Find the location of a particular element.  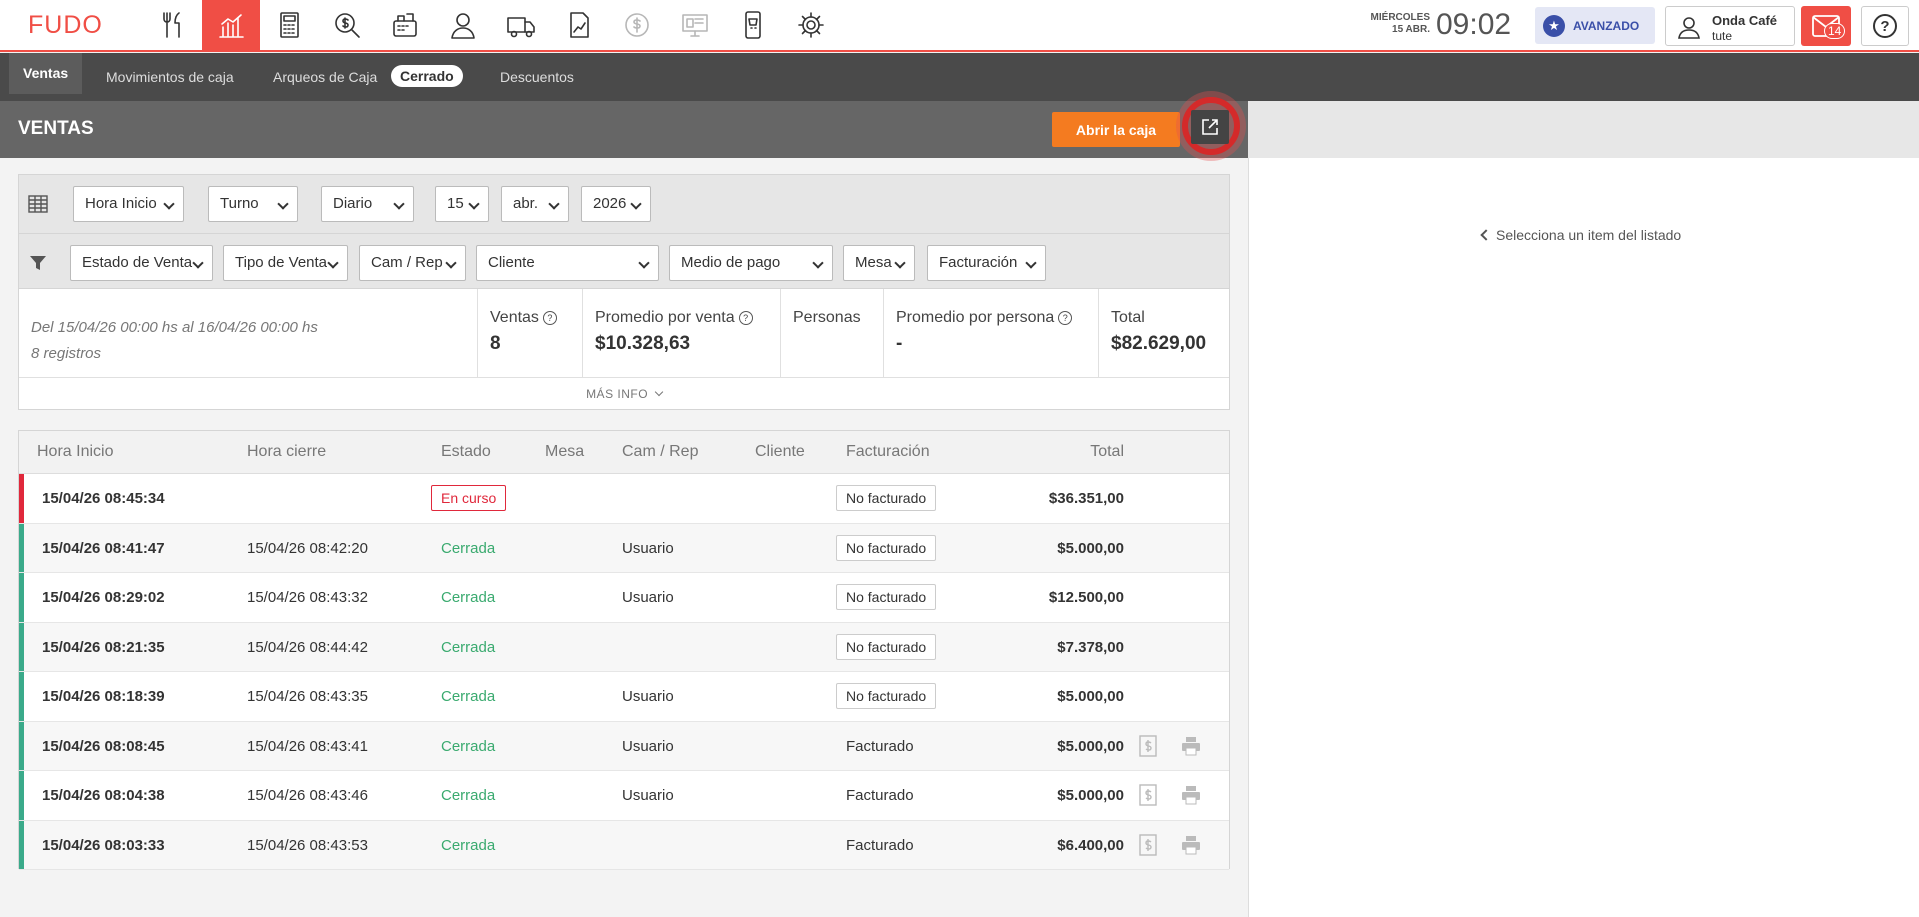

col-total: Total is located at coordinates (1098, 452).